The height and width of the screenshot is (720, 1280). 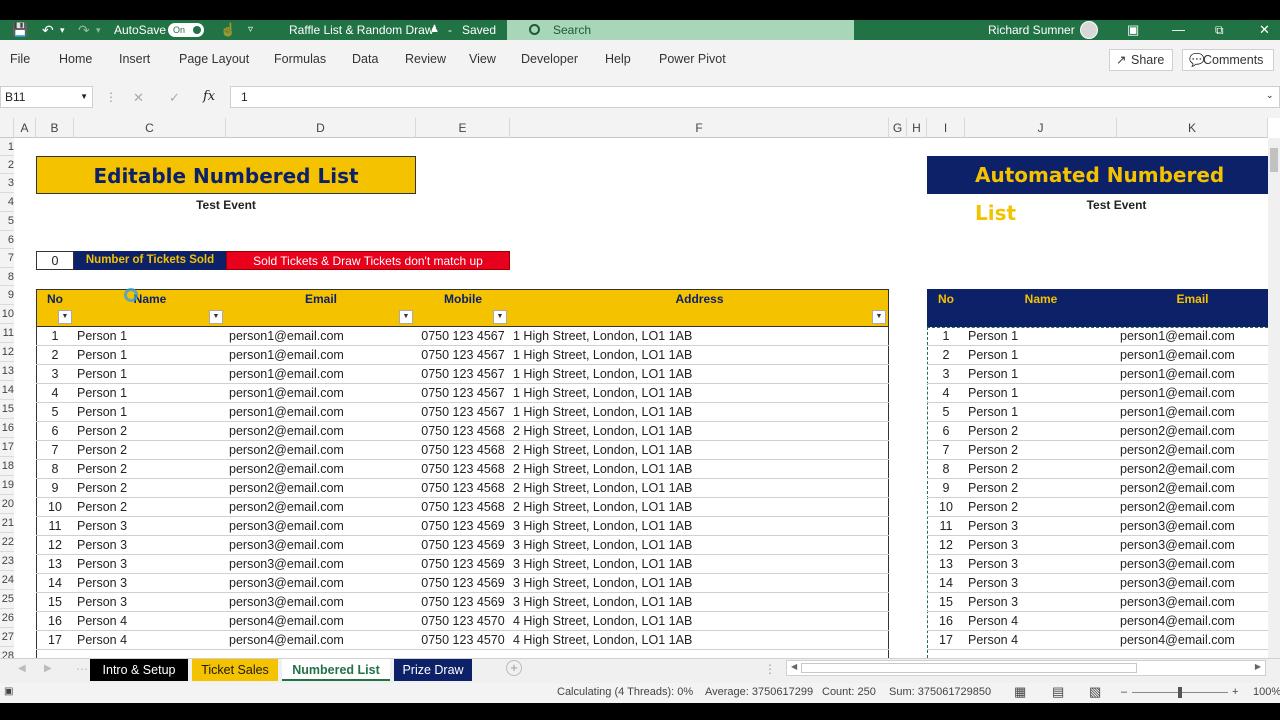 I want to click on zoom-level: 100%, so click(x=1266, y=692).